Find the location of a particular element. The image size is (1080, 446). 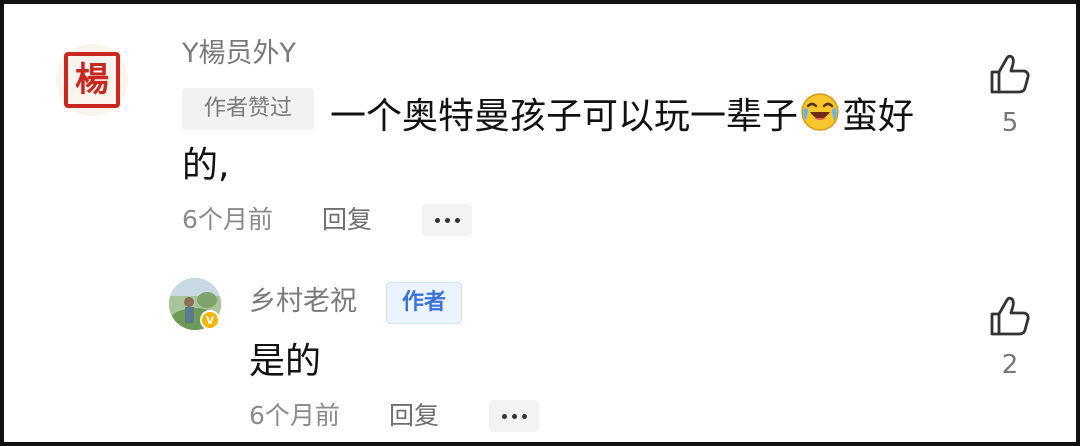

reply-timestamp: 6个月前 is located at coordinates (294, 415).